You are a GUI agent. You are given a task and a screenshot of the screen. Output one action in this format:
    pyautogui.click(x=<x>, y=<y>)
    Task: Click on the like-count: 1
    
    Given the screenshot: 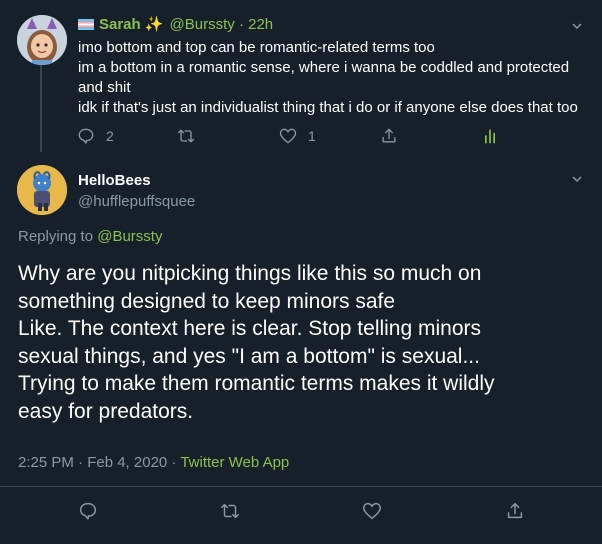 What is the action you would take?
    pyautogui.click(x=312, y=136)
    